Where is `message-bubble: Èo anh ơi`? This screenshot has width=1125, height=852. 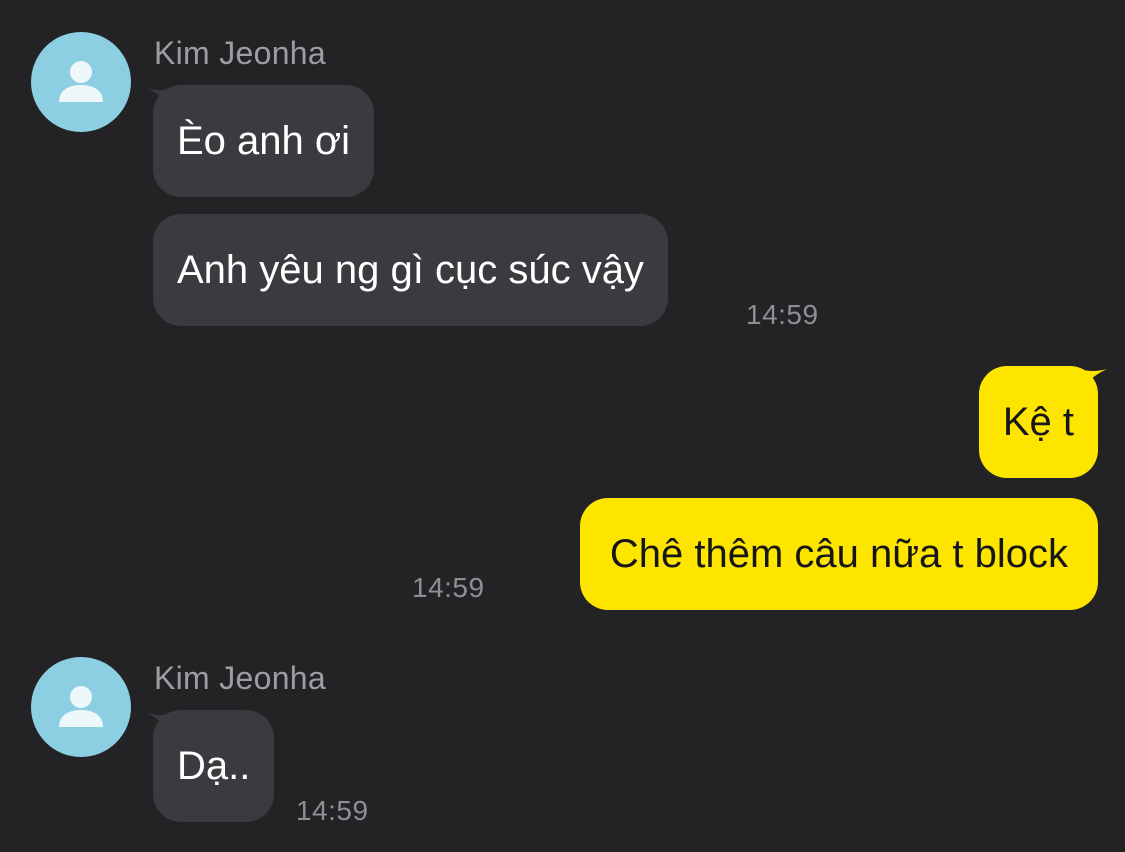
message-bubble: Èo anh ơi is located at coordinates (264, 141).